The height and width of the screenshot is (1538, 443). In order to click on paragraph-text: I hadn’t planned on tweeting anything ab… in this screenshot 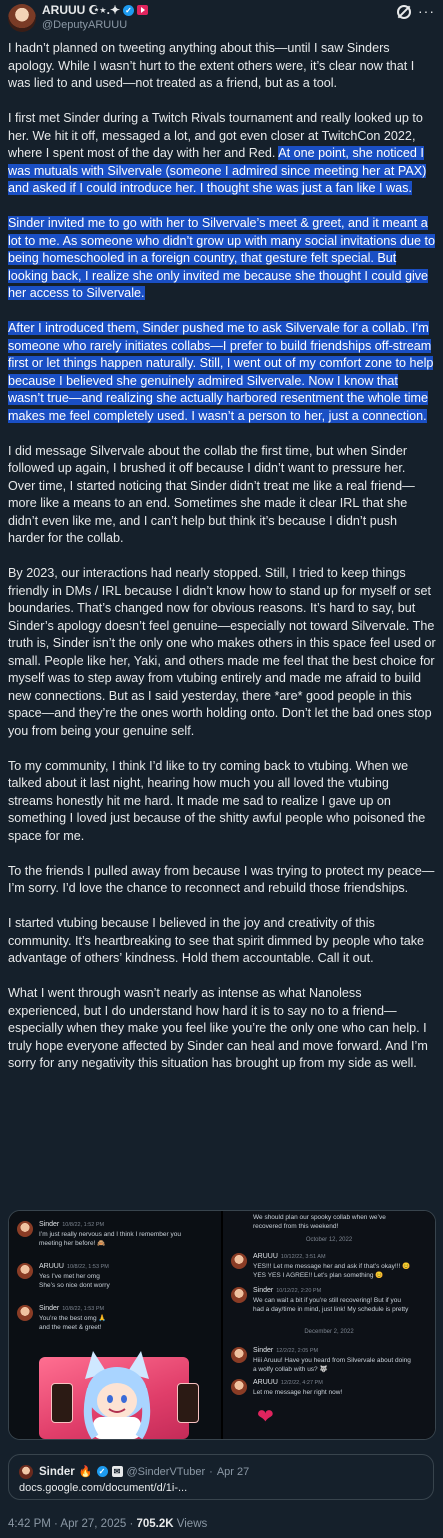, I will do `click(211, 65)`.